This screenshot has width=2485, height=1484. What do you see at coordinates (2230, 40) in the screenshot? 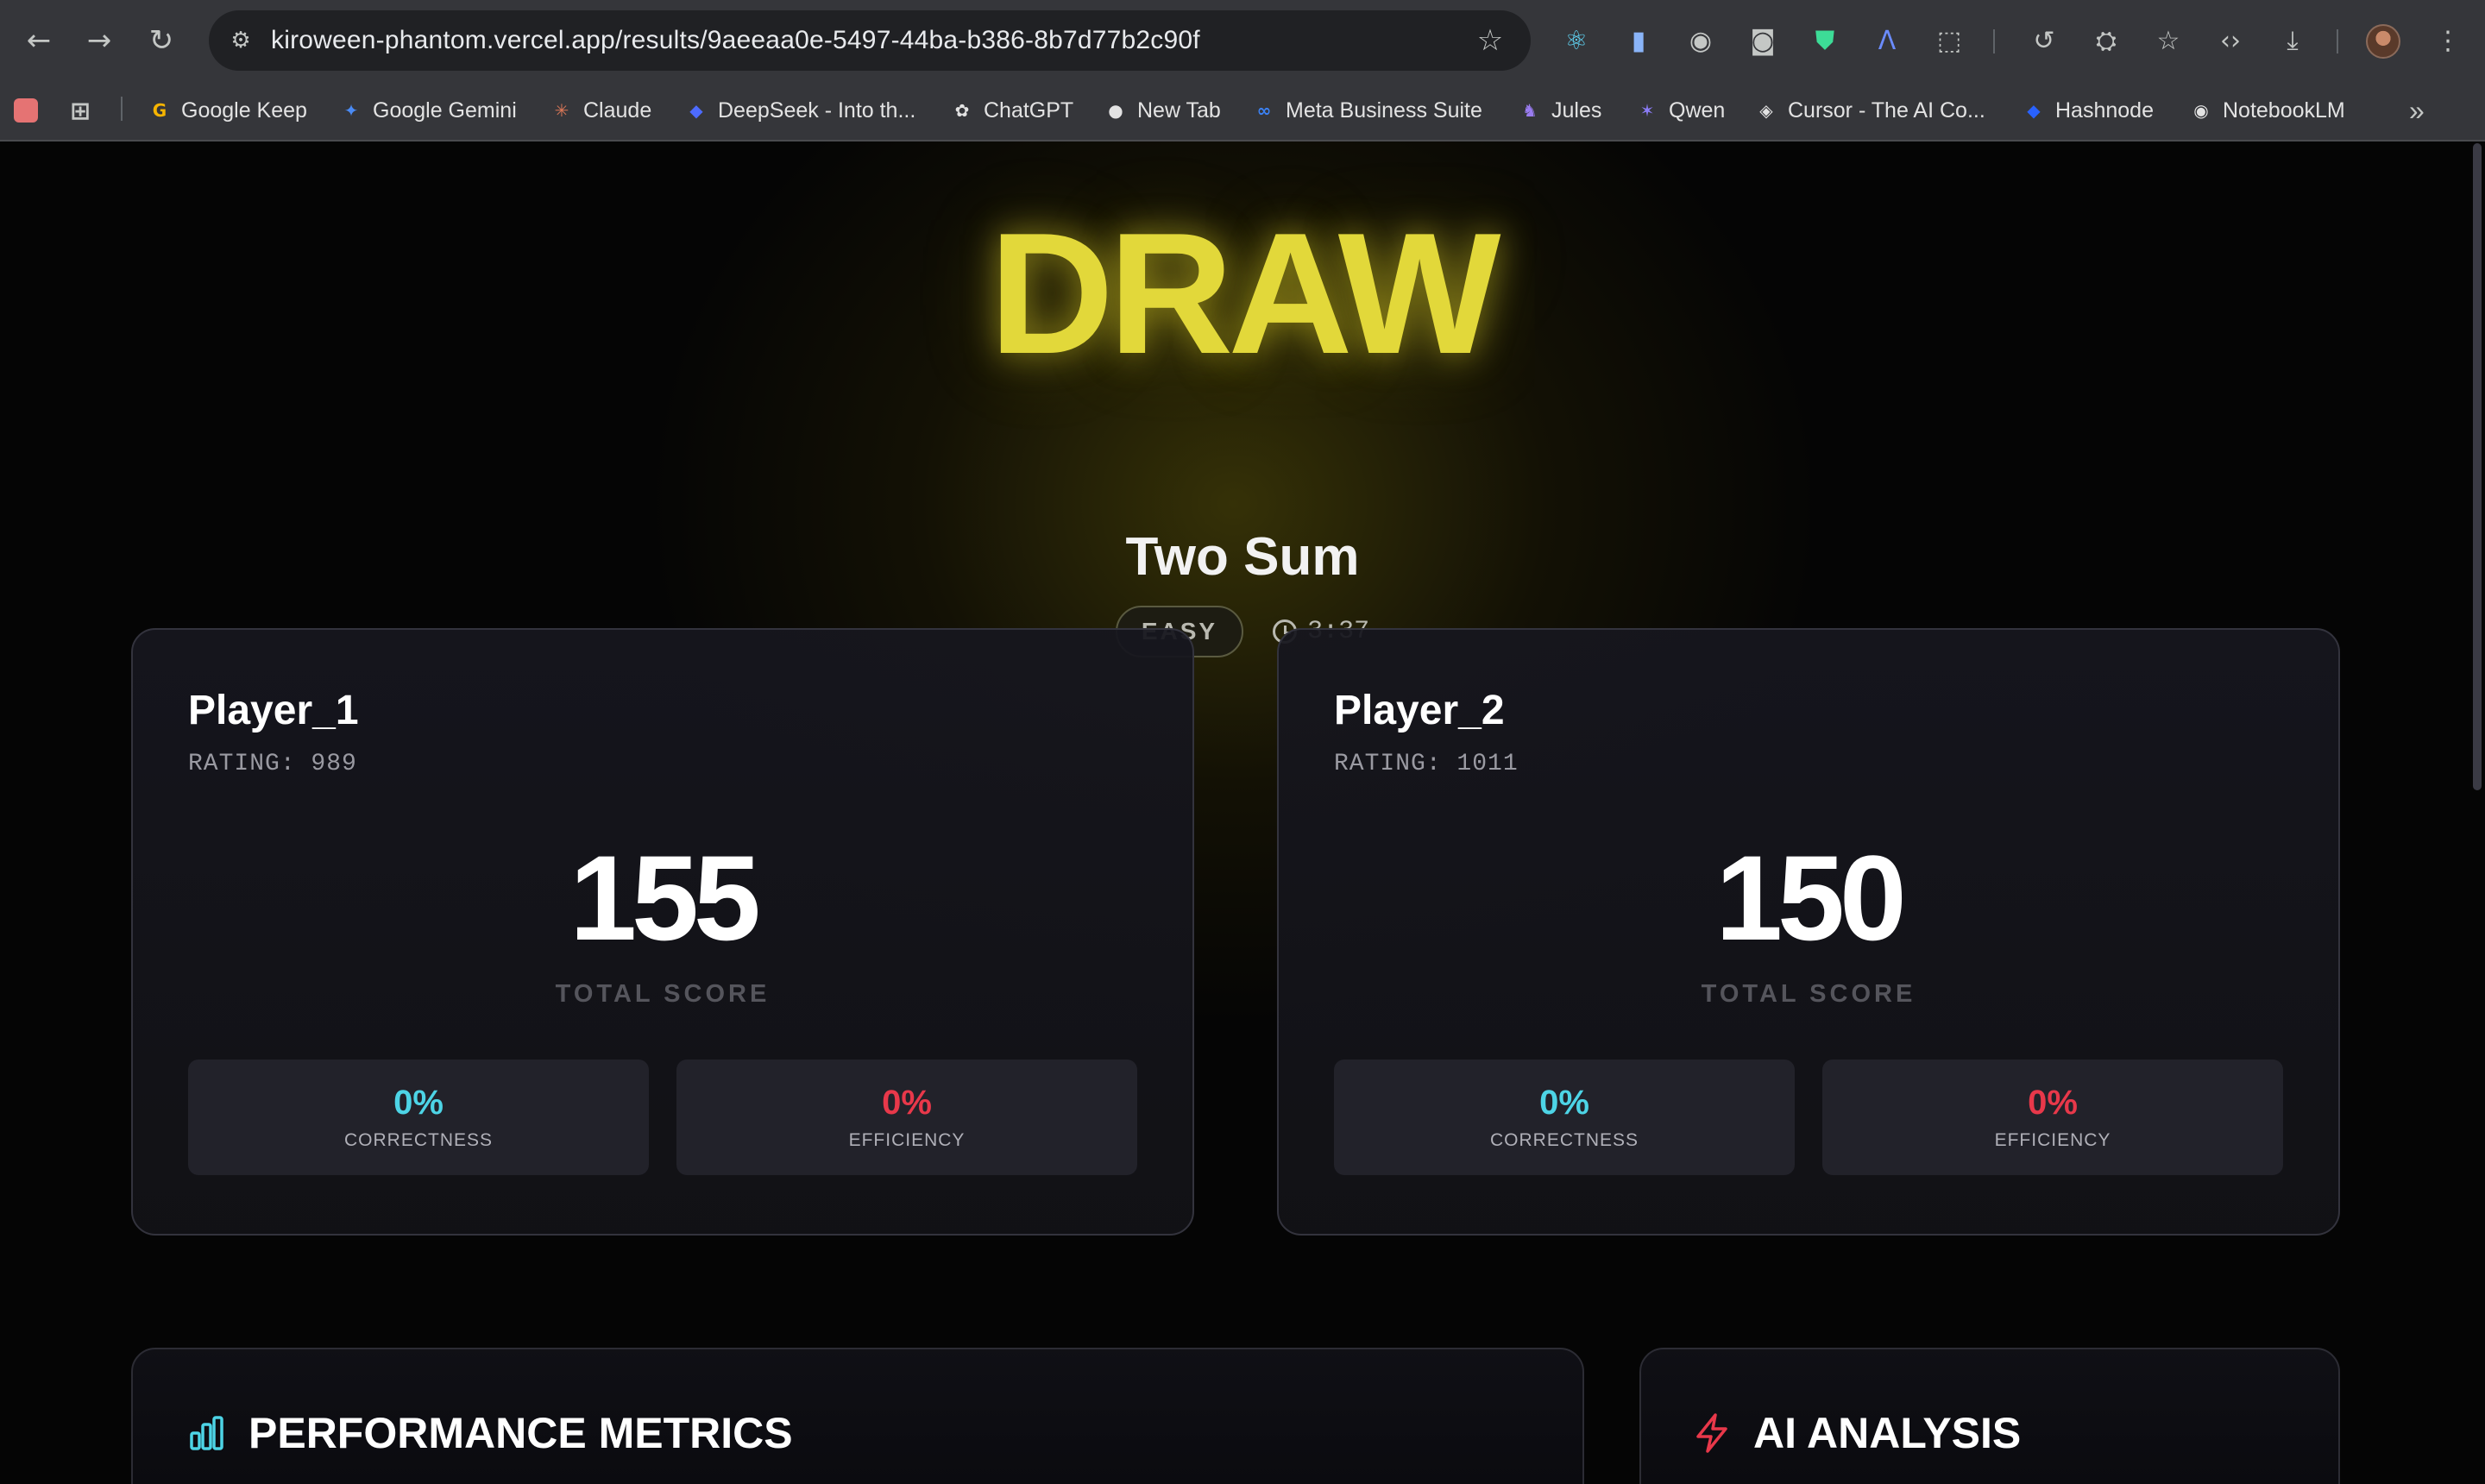
I see `devtools-code-icon: ‹›` at bounding box center [2230, 40].